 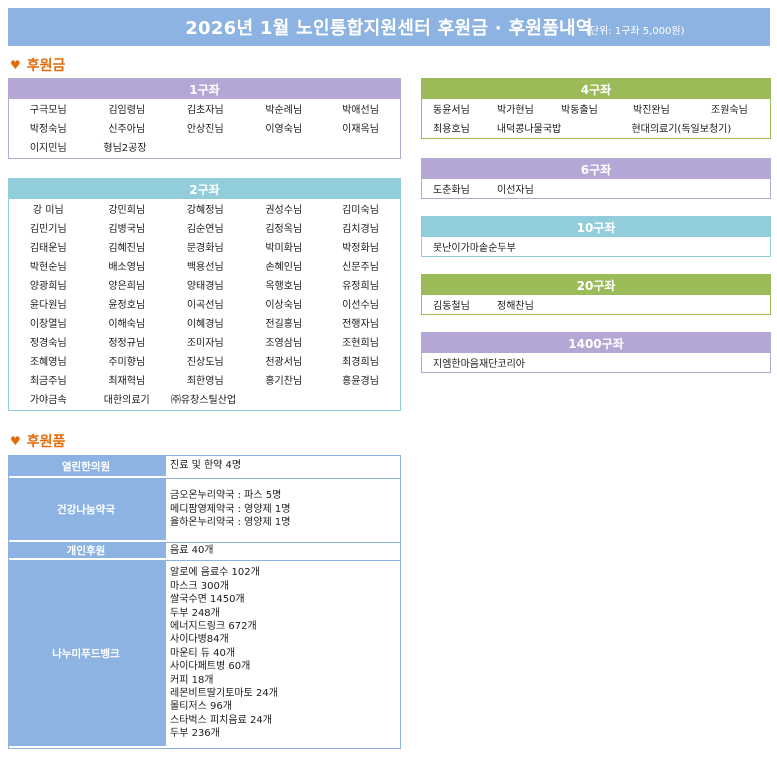 What do you see at coordinates (48, 343) in the screenshot?
I see `donor-name: 정경숙님` at bounding box center [48, 343].